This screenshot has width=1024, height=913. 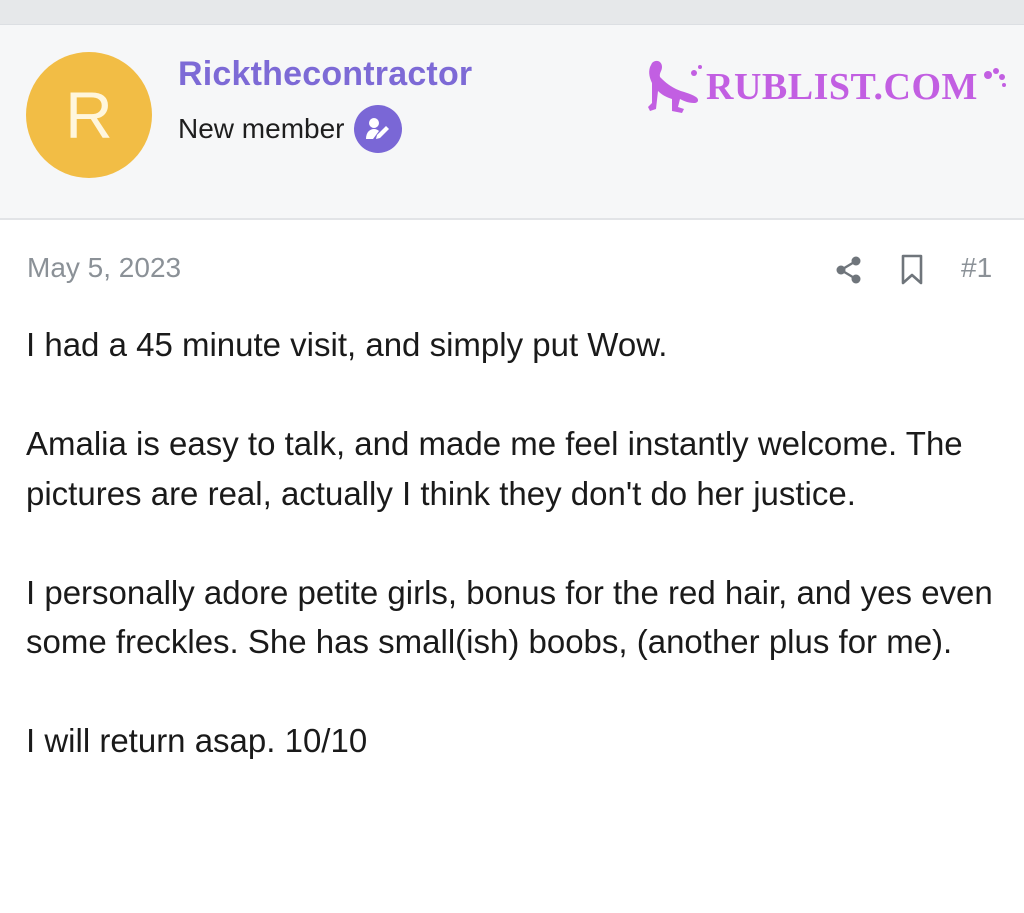 I want to click on user-pen-icon, so click(x=378, y=129).